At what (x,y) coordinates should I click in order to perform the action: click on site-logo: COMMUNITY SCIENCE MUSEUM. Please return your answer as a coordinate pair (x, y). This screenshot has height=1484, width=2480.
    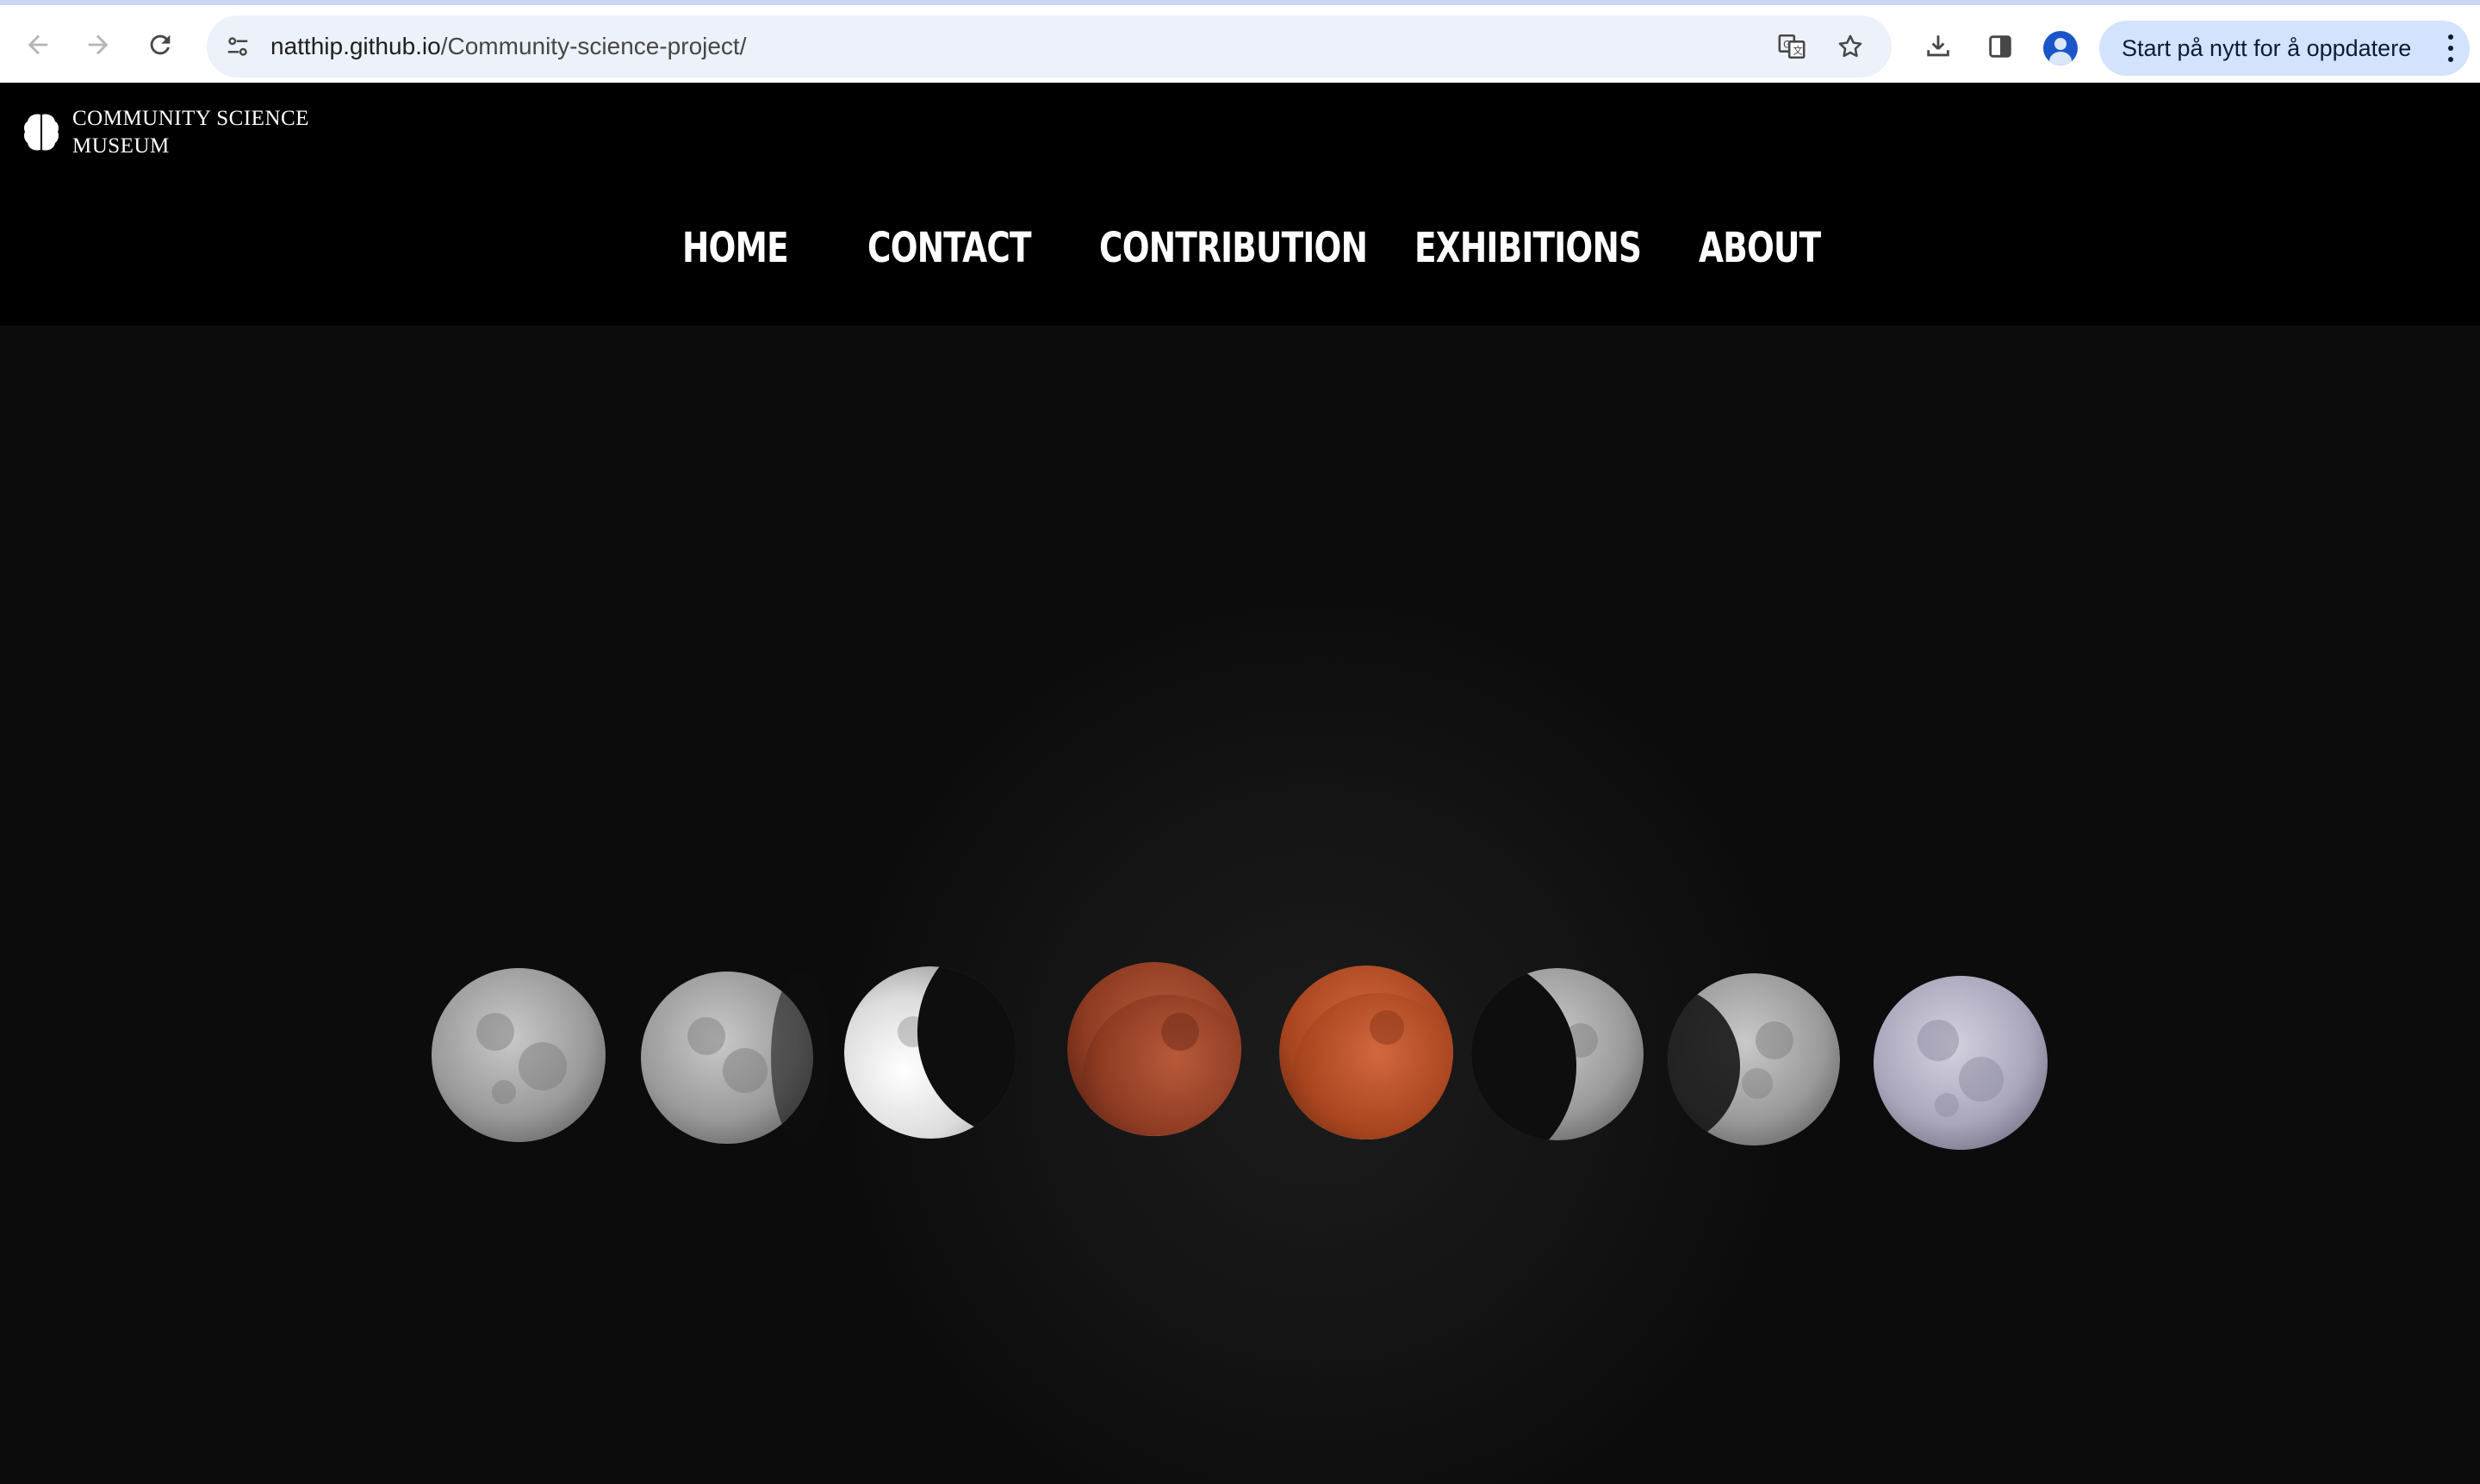
    Looking at the image, I should click on (189, 133).